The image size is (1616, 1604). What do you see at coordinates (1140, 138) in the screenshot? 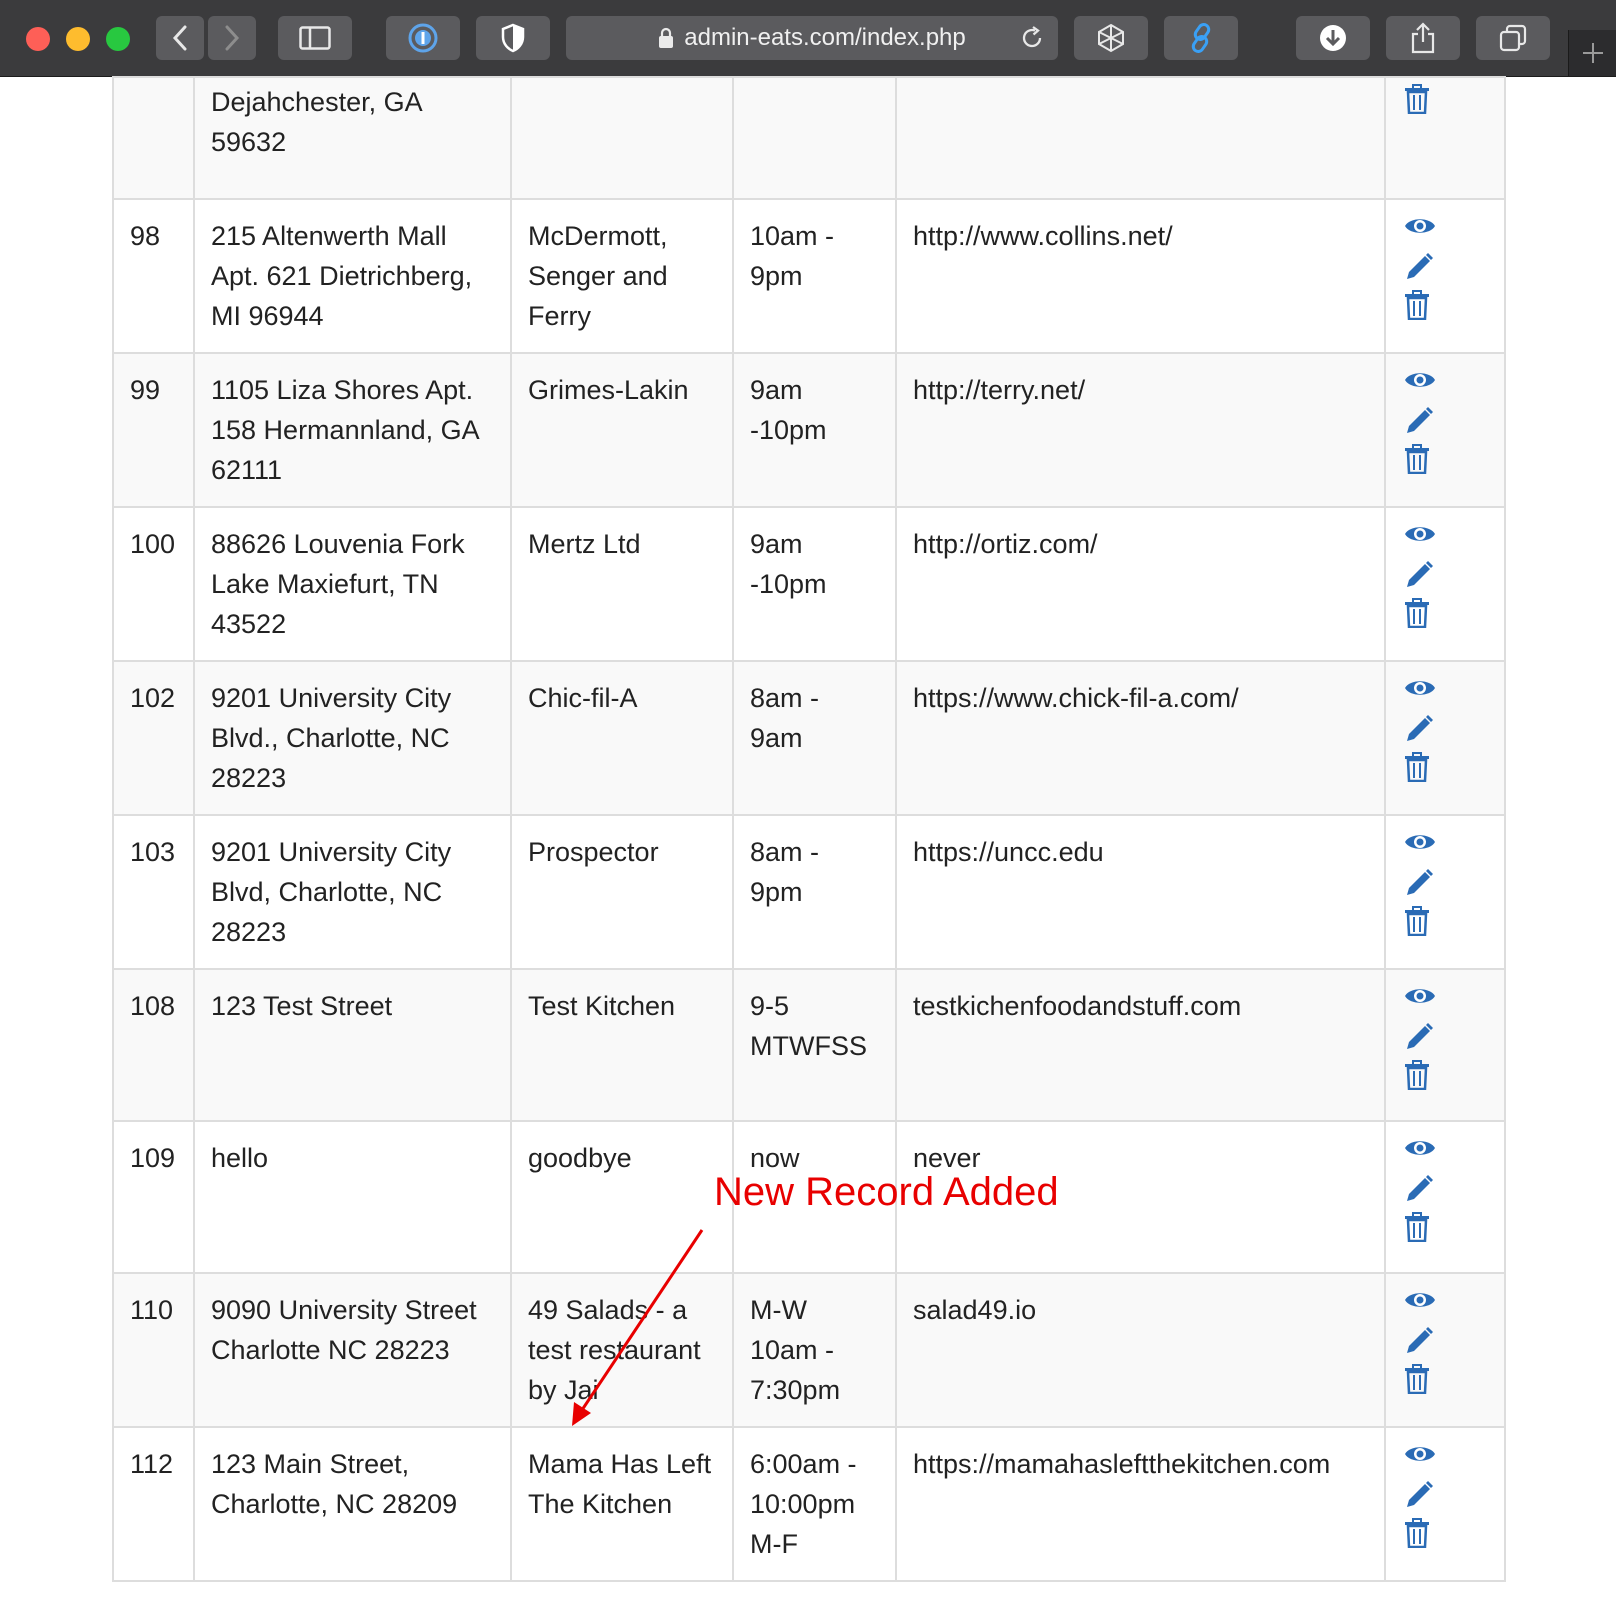
I see `website-cell` at bounding box center [1140, 138].